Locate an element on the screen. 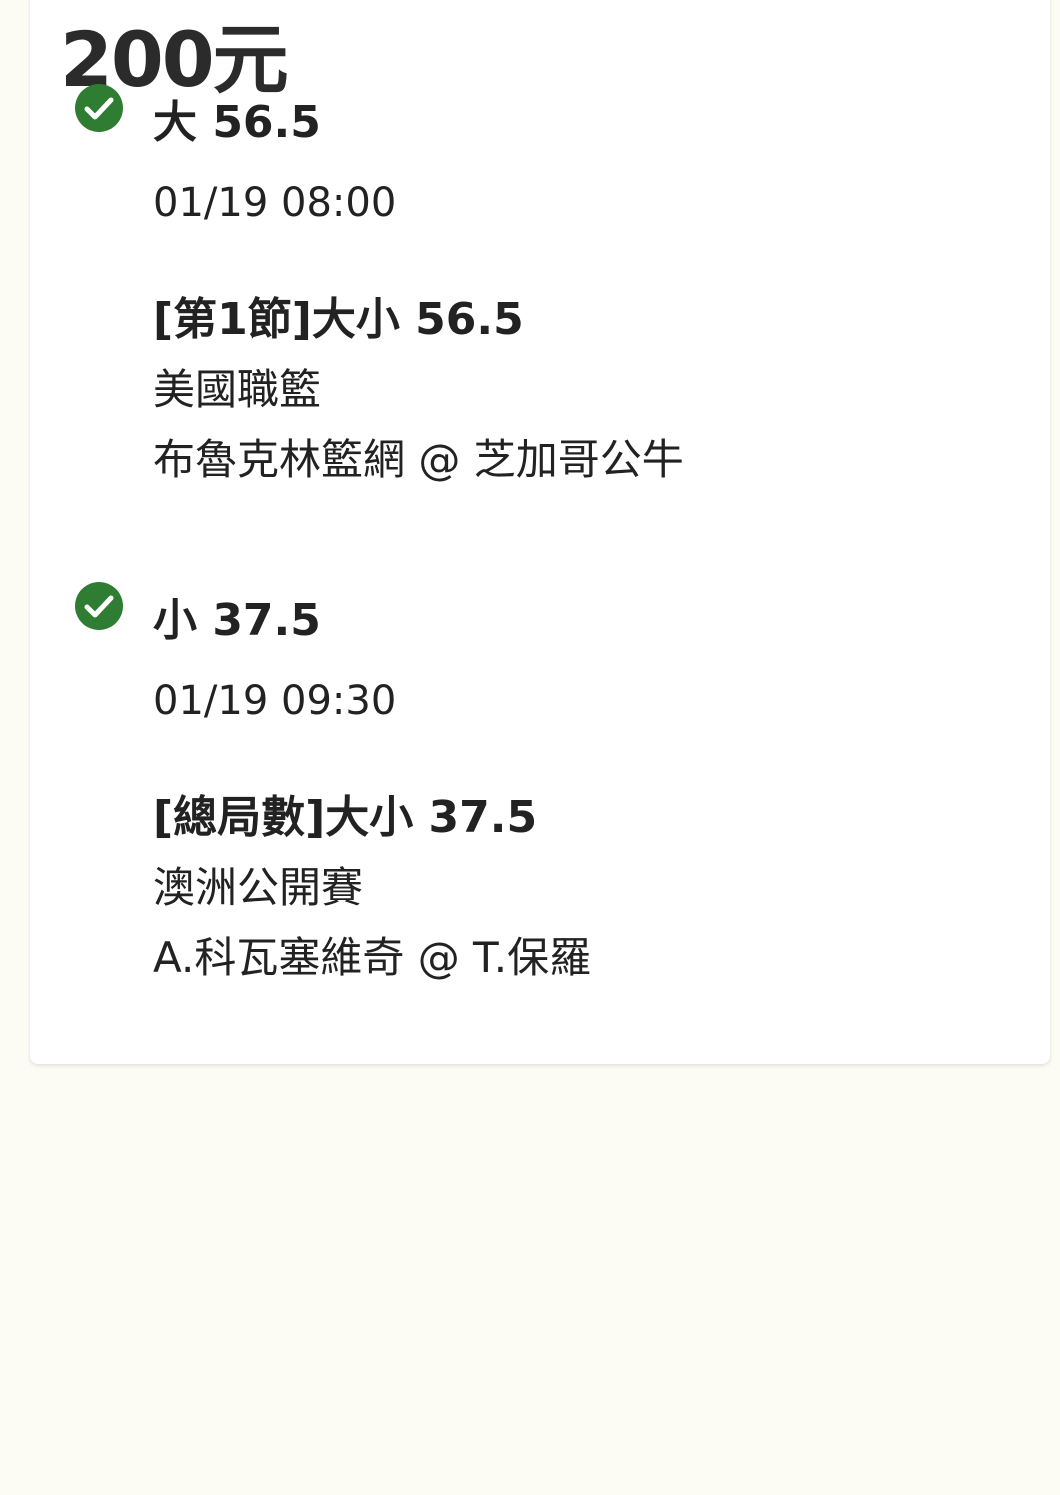  selection-market: [第1節]大小 56.5 is located at coordinates (338, 319).